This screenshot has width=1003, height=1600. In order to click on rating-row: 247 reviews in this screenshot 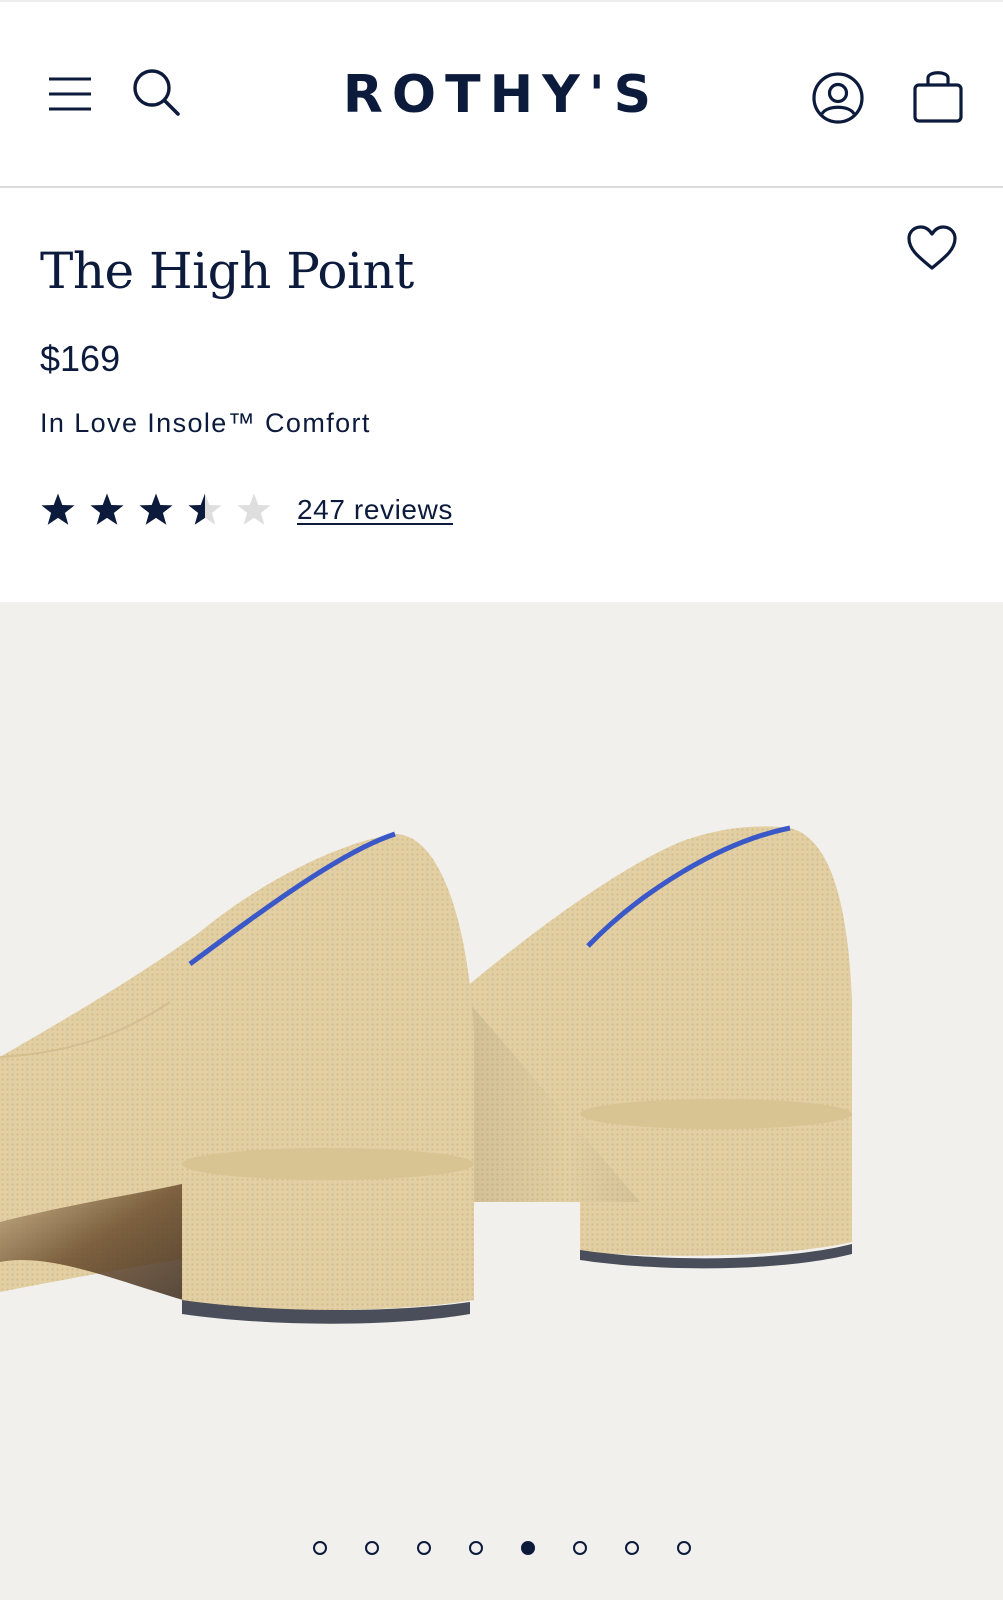, I will do `click(246, 510)`.